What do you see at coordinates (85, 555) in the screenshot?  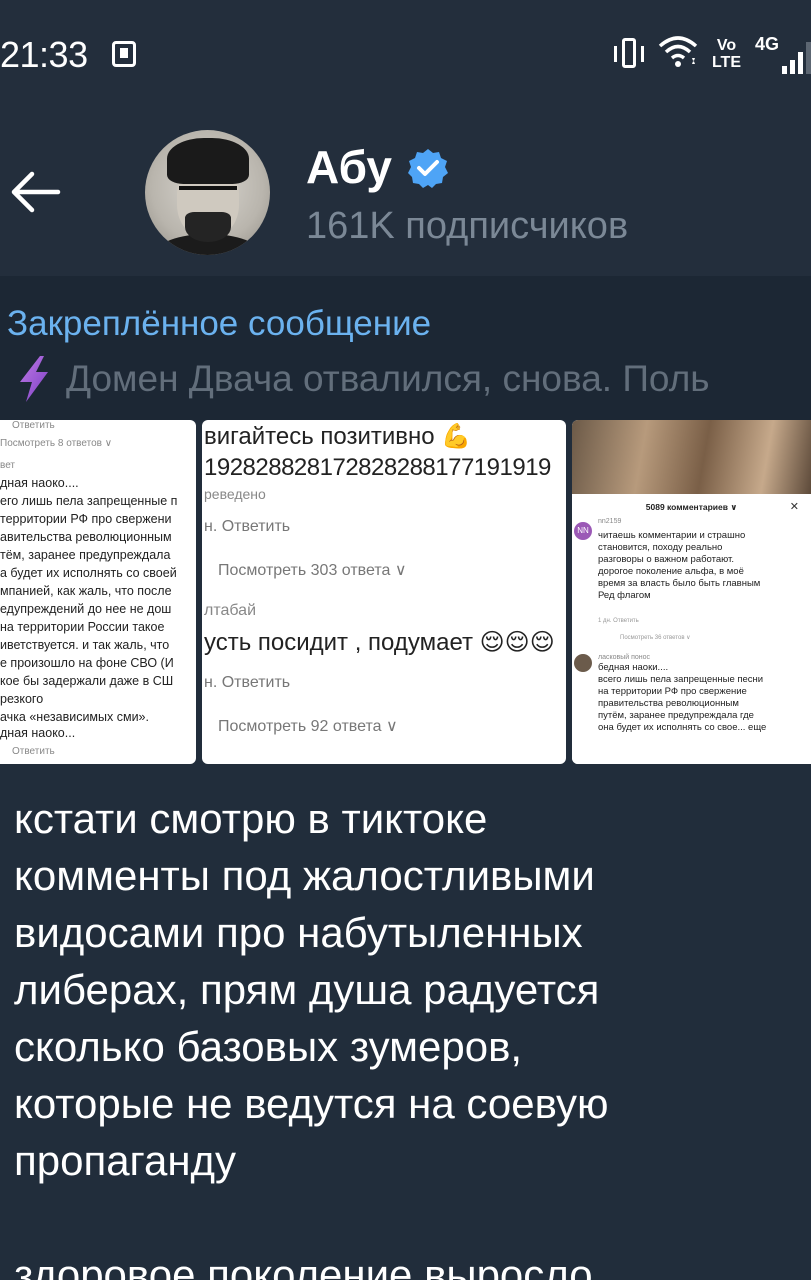 I see `photo1-text-line: тём, заранее предупреждала` at bounding box center [85, 555].